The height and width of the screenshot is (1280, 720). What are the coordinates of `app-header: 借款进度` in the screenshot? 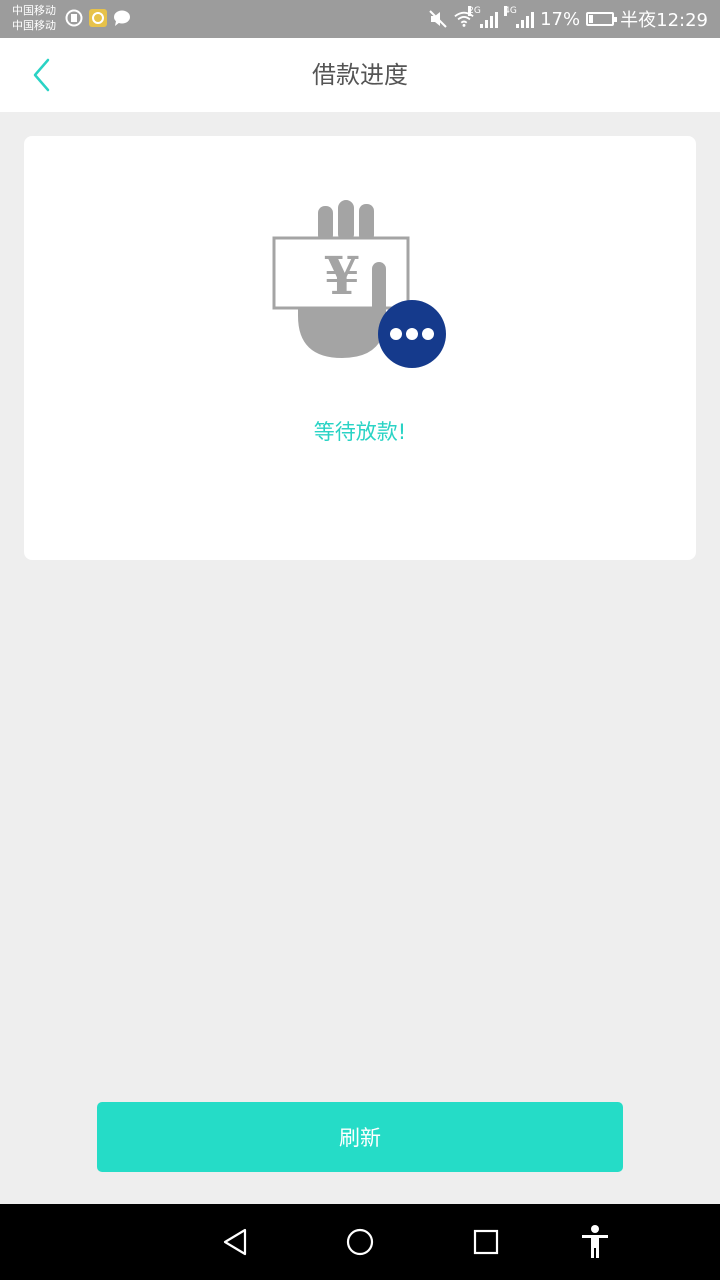 It's located at (360, 75).